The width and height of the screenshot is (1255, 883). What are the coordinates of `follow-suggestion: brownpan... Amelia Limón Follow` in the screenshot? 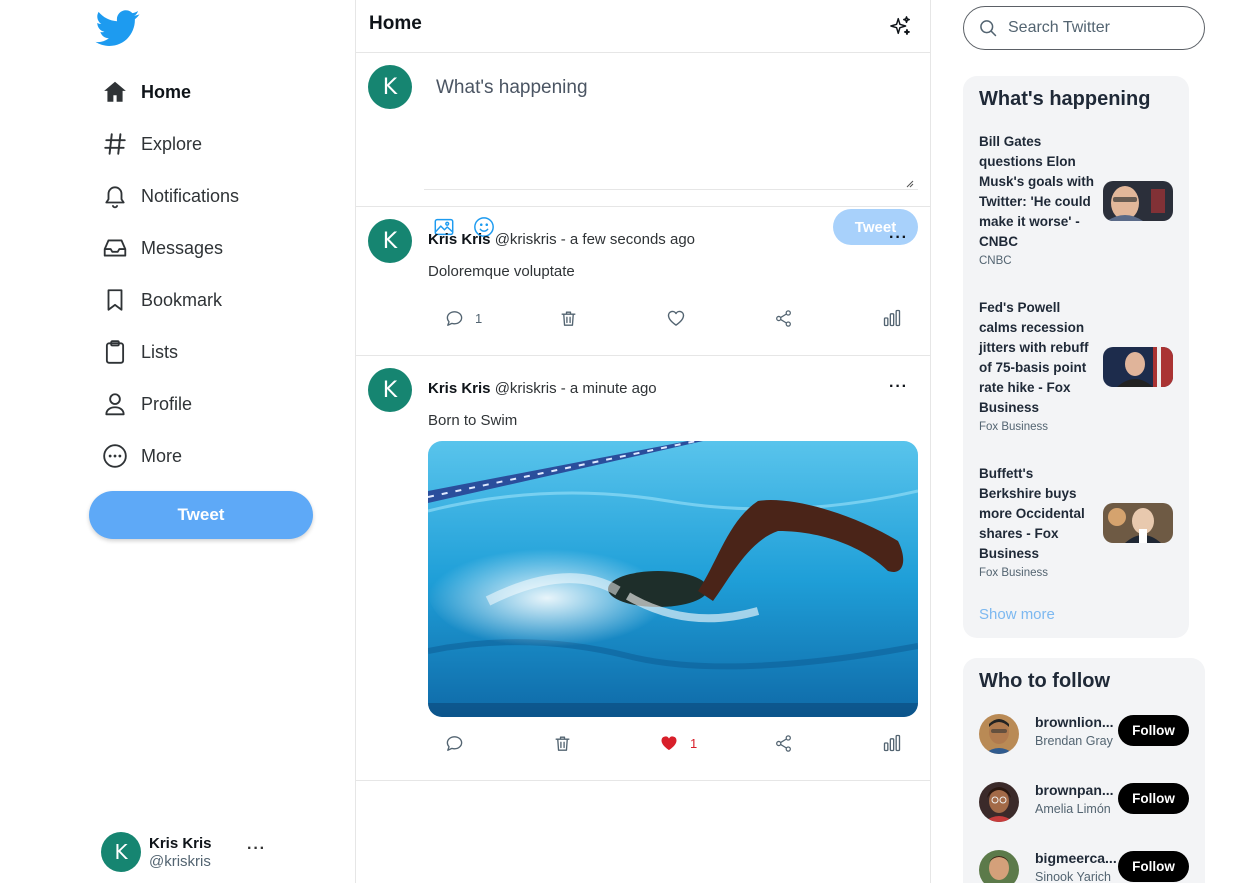 It's located at (1086, 804).